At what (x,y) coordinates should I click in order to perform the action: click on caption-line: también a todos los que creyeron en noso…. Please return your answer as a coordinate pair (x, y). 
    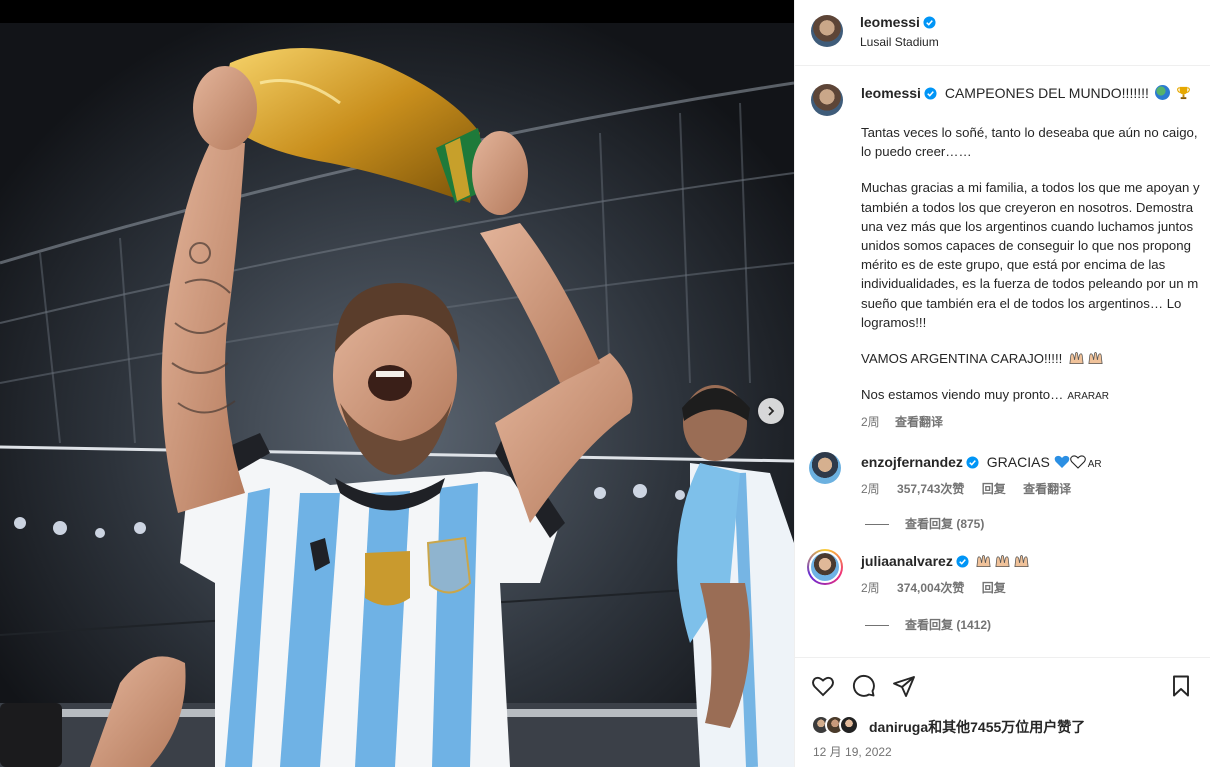
    Looking at the image, I should click on (1027, 207).